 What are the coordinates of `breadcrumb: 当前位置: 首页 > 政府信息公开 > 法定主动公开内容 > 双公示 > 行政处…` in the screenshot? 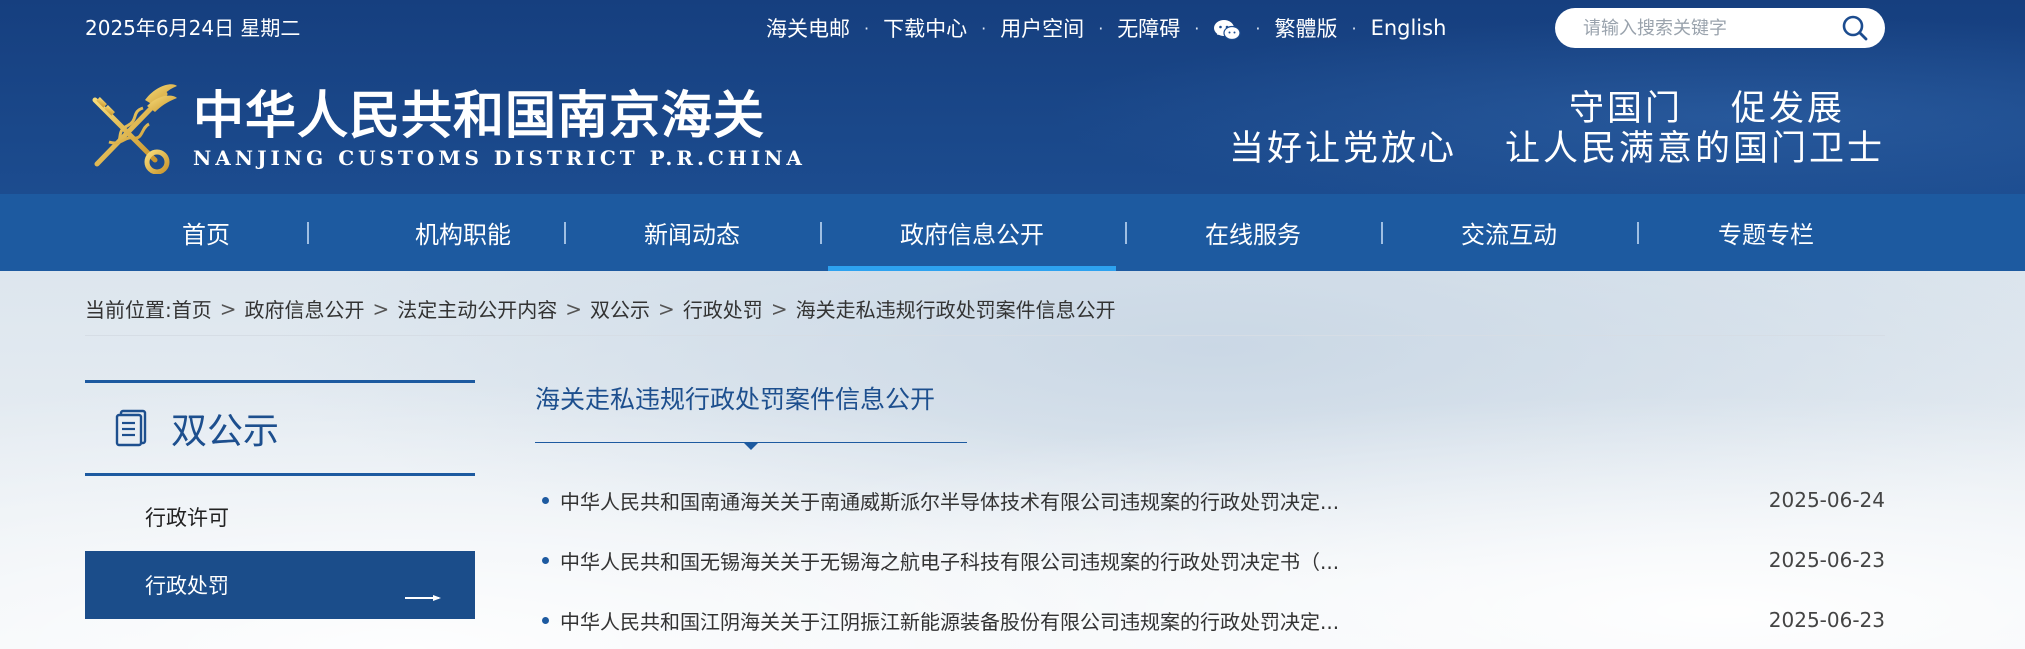 It's located at (600, 308).